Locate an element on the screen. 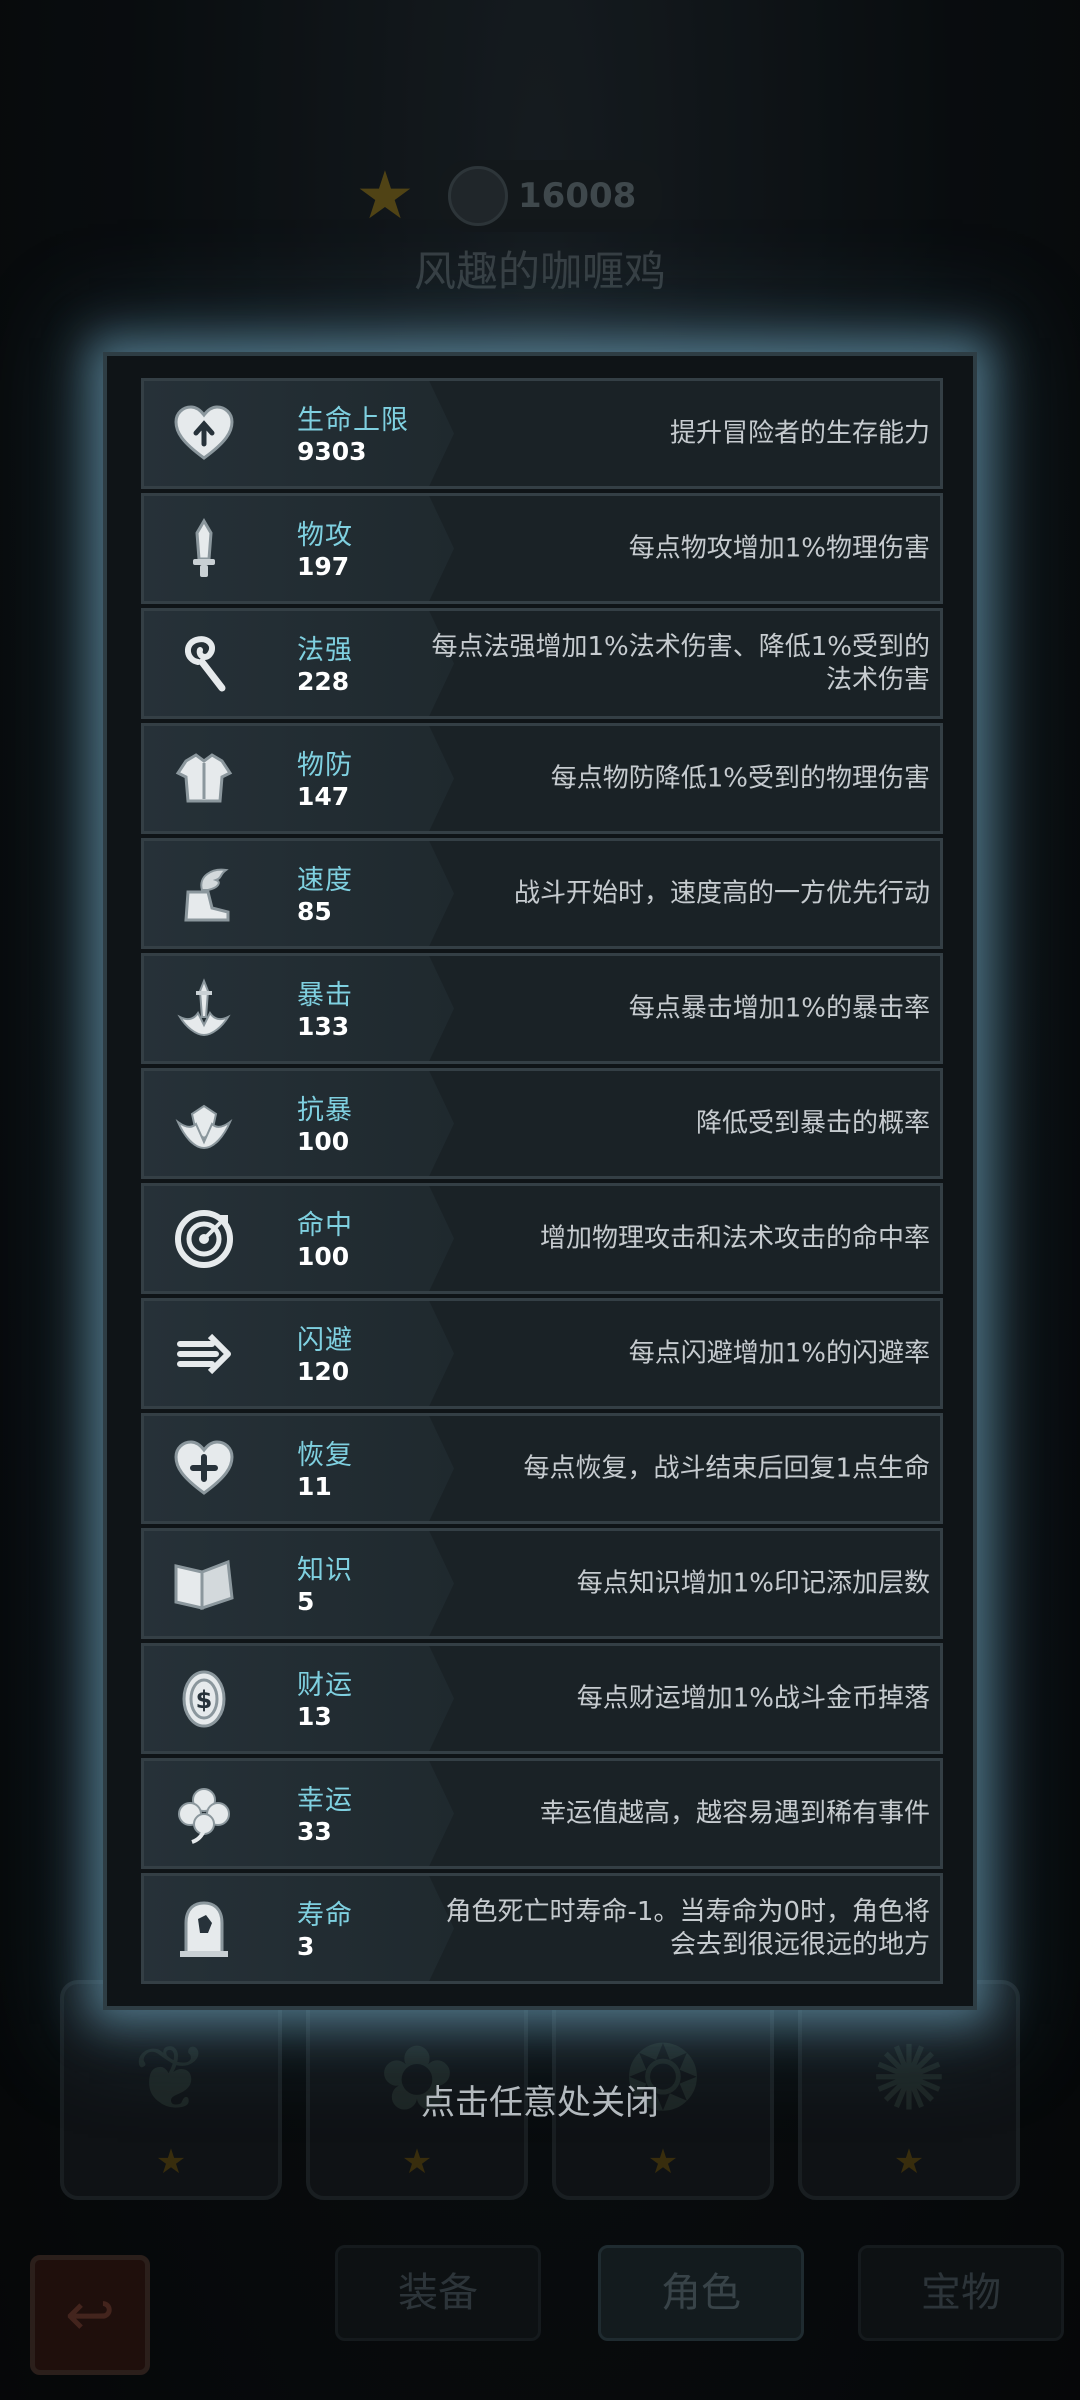 Image resolution: width=1080 pixels, height=2400 pixels. stat-value: 33 is located at coordinates (314, 1831).